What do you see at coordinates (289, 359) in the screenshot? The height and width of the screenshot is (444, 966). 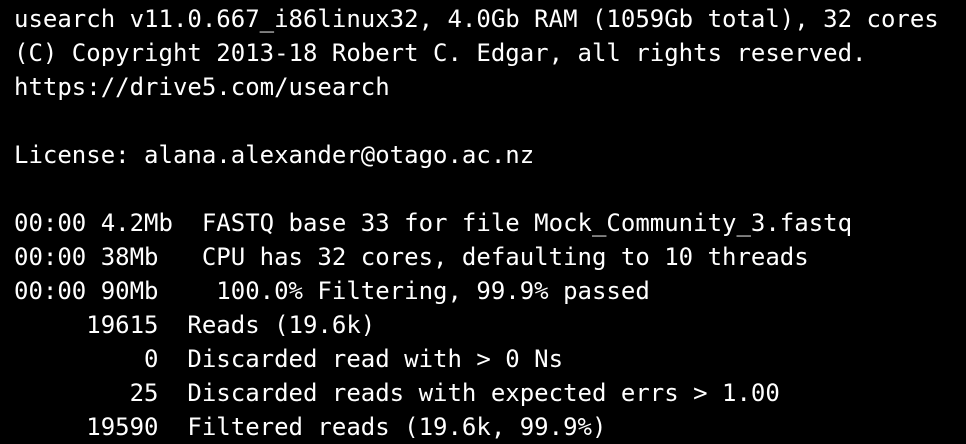 I see `terminal-line-discarded-ns: 0 Discarded read with > 0 Ns` at bounding box center [289, 359].